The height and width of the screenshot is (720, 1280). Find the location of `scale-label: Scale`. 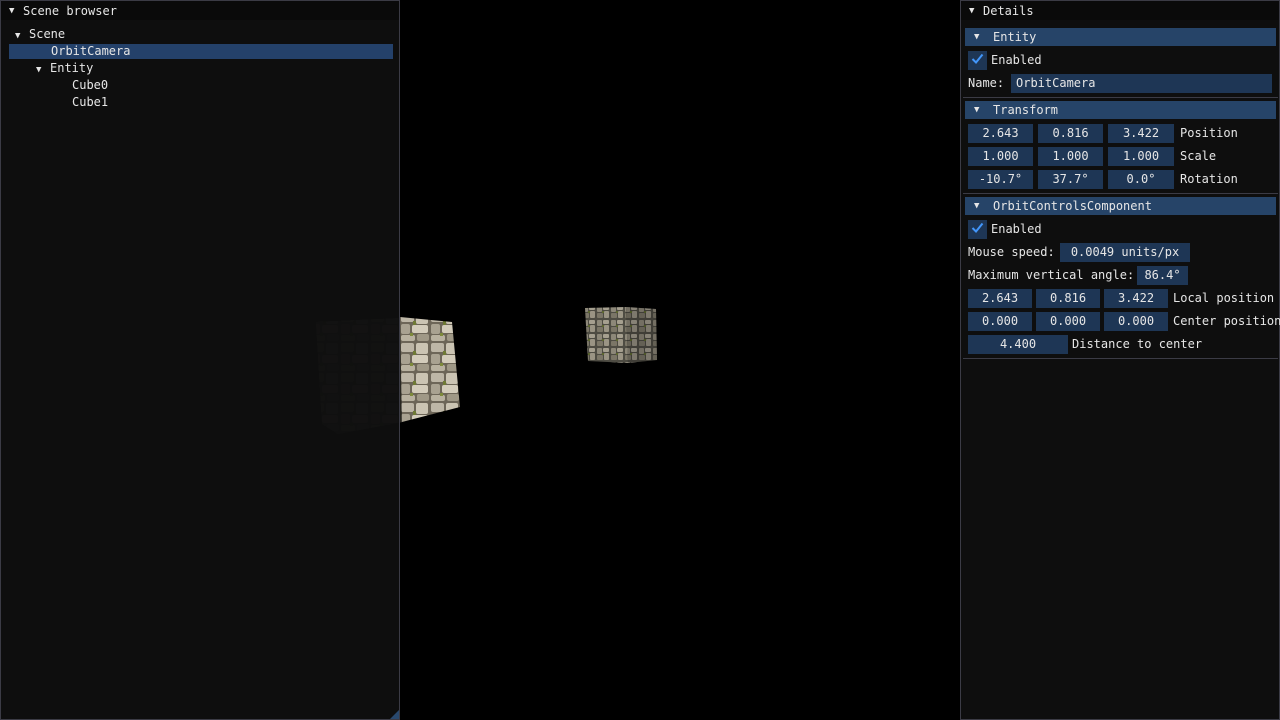

scale-label: Scale is located at coordinates (1198, 156).